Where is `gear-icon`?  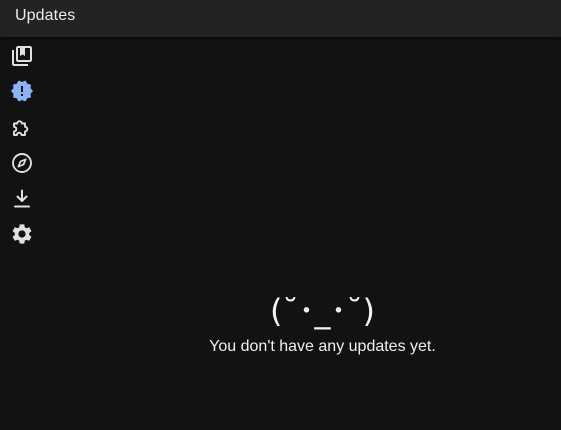 gear-icon is located at coordinates (22, 234).